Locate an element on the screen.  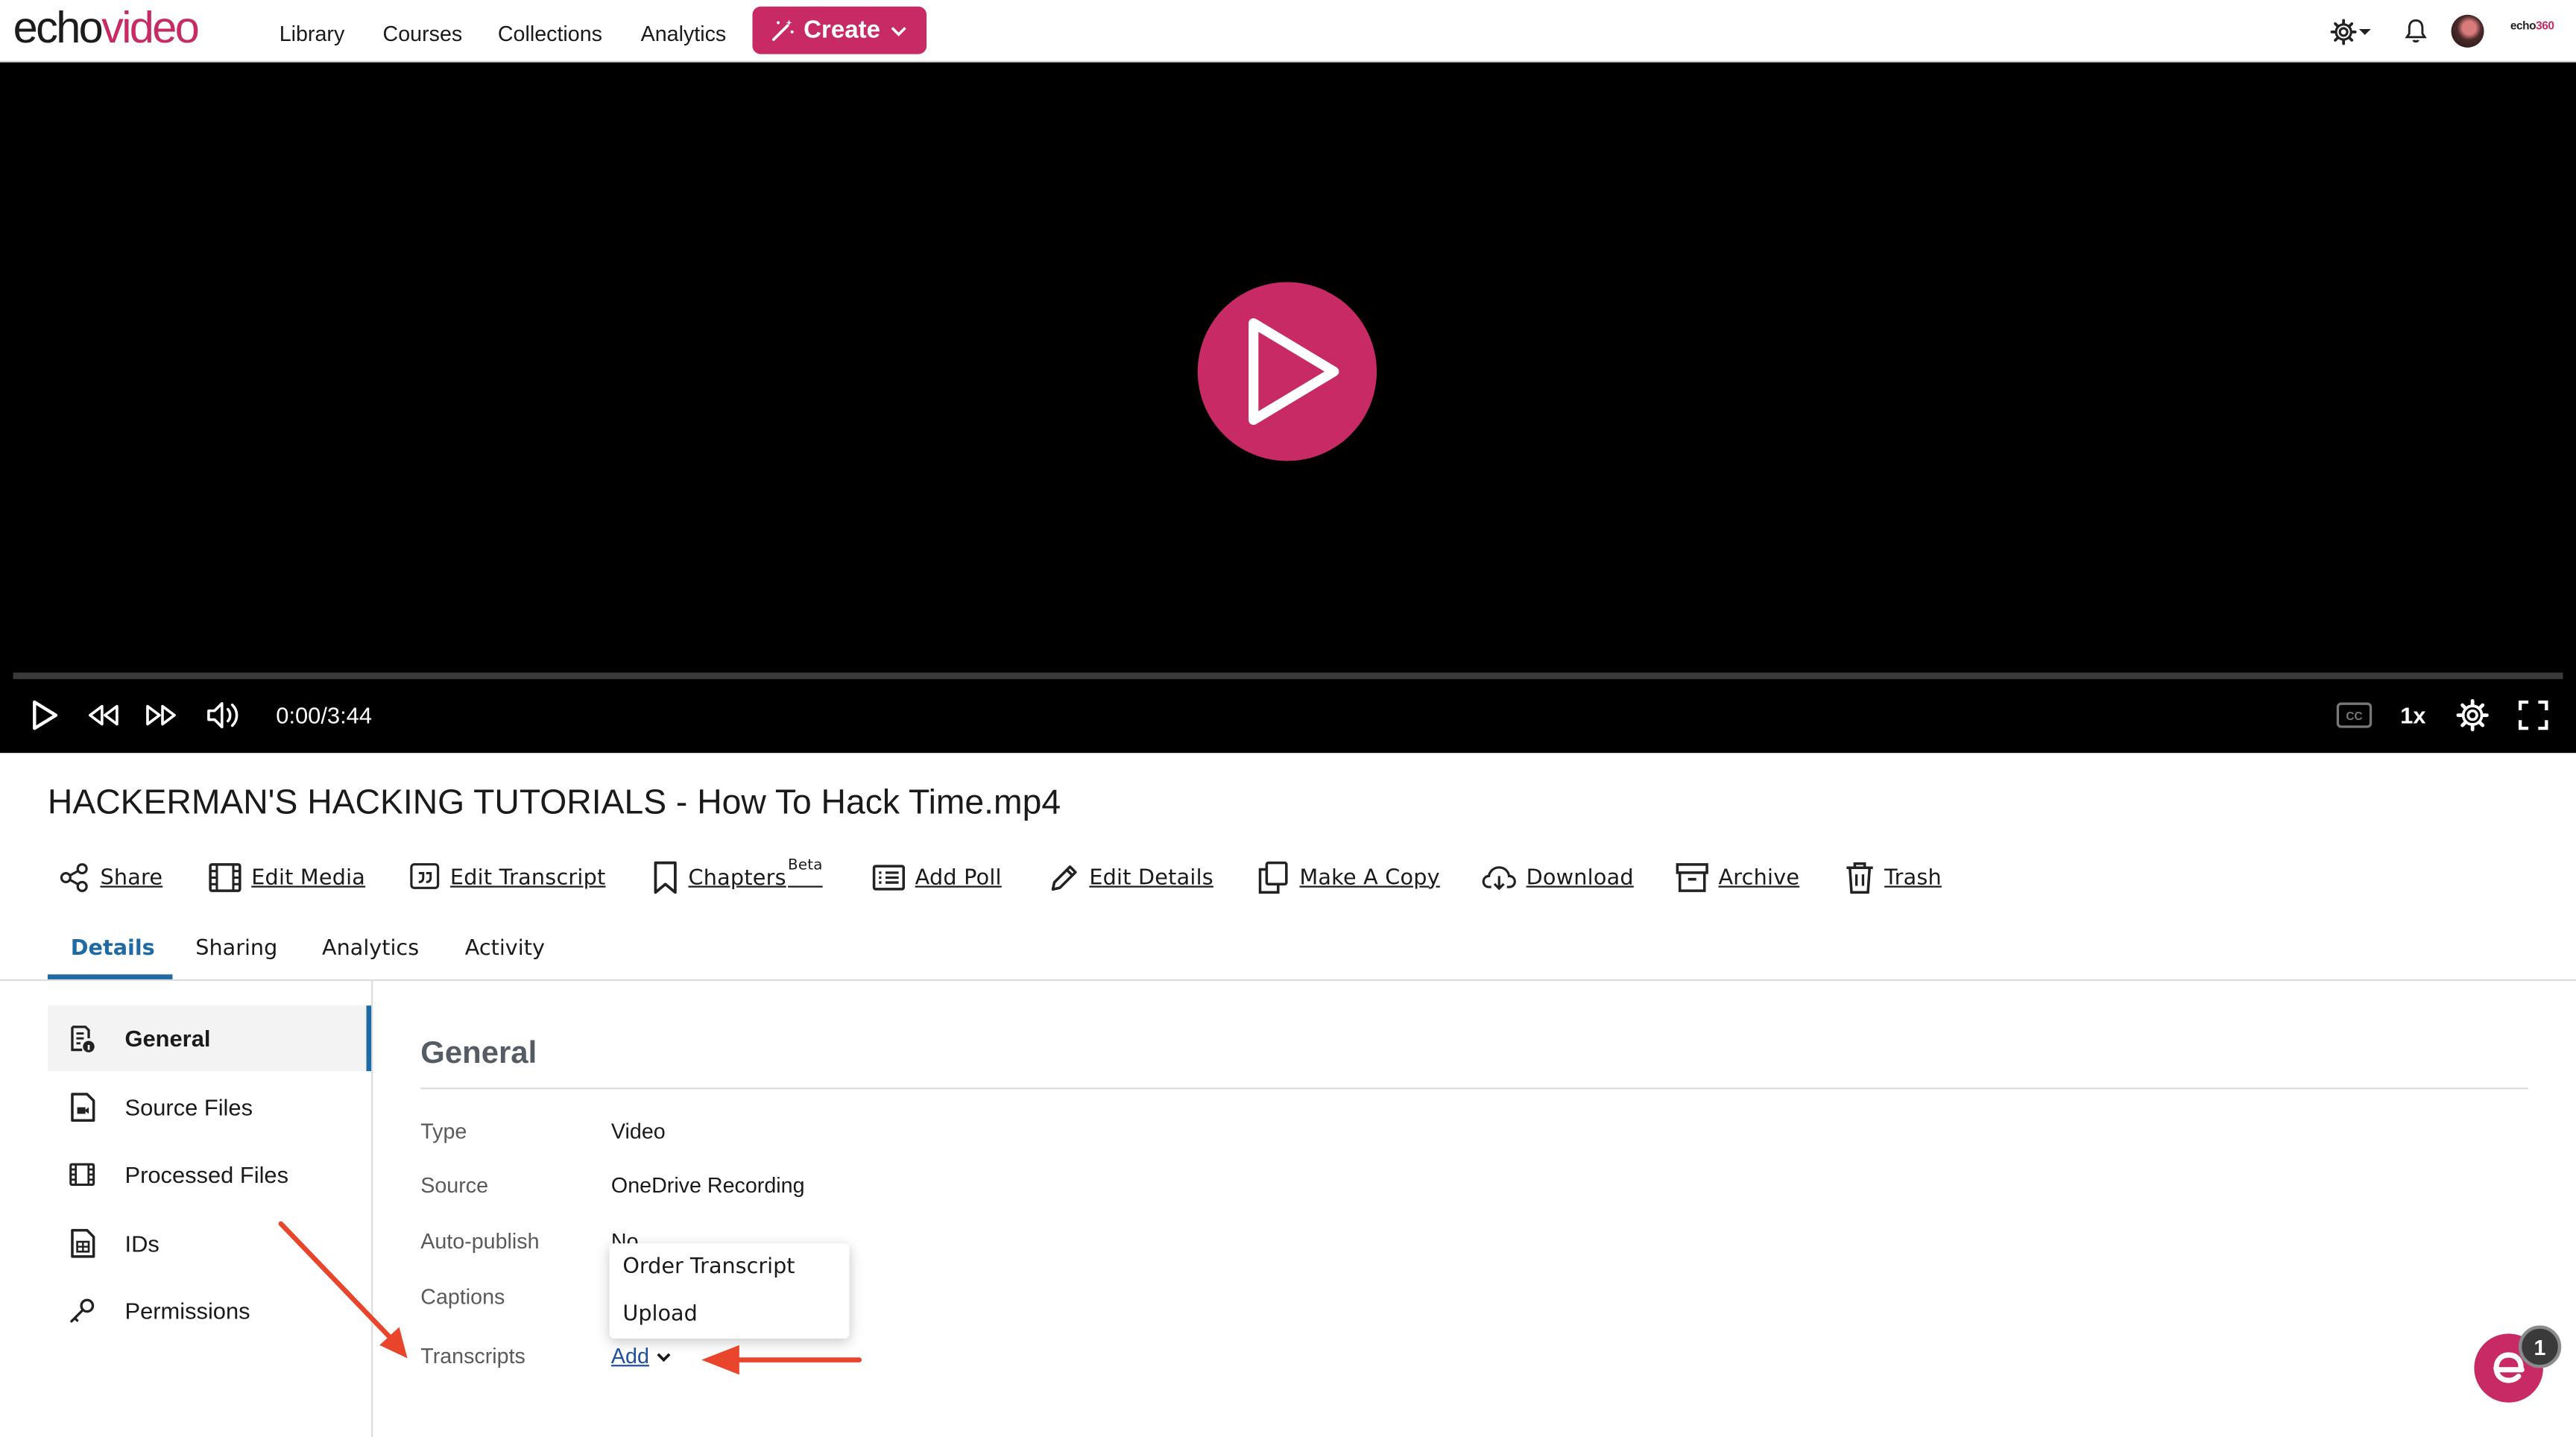
chat-notification-badge: 1 is located at coordinates (2540, 1346).